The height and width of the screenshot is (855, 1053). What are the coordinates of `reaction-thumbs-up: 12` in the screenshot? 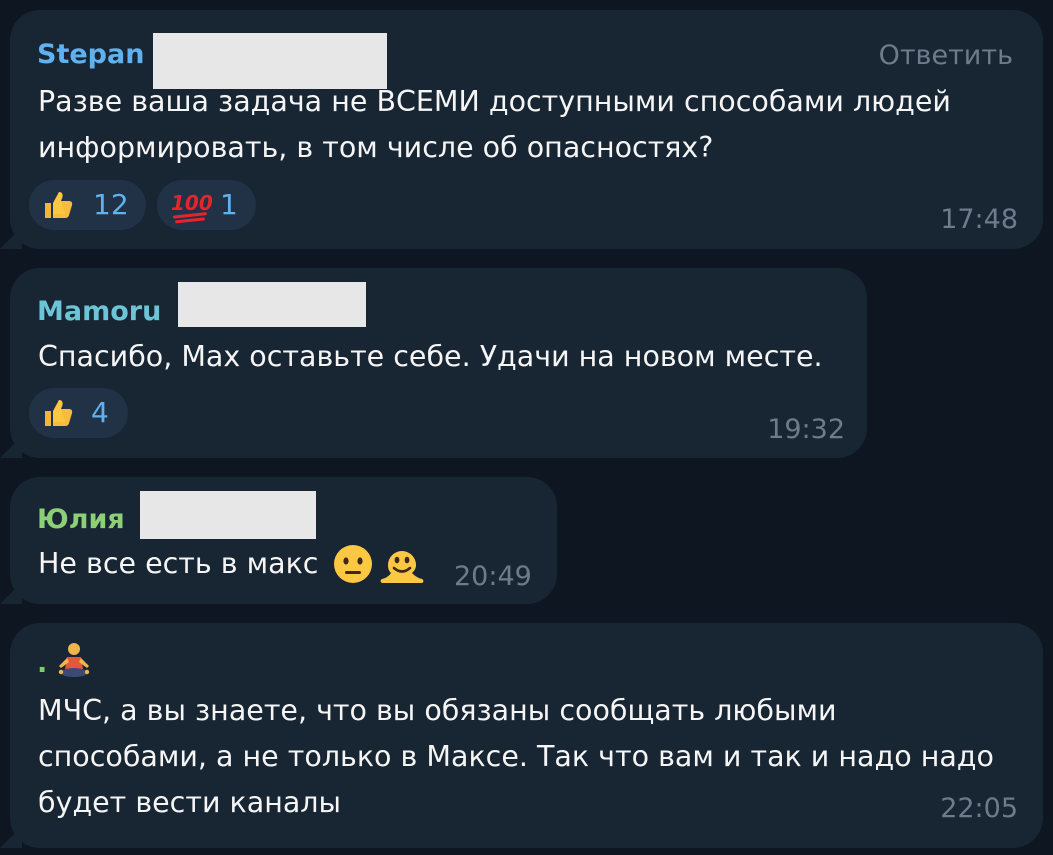 It's located at (87, 205).